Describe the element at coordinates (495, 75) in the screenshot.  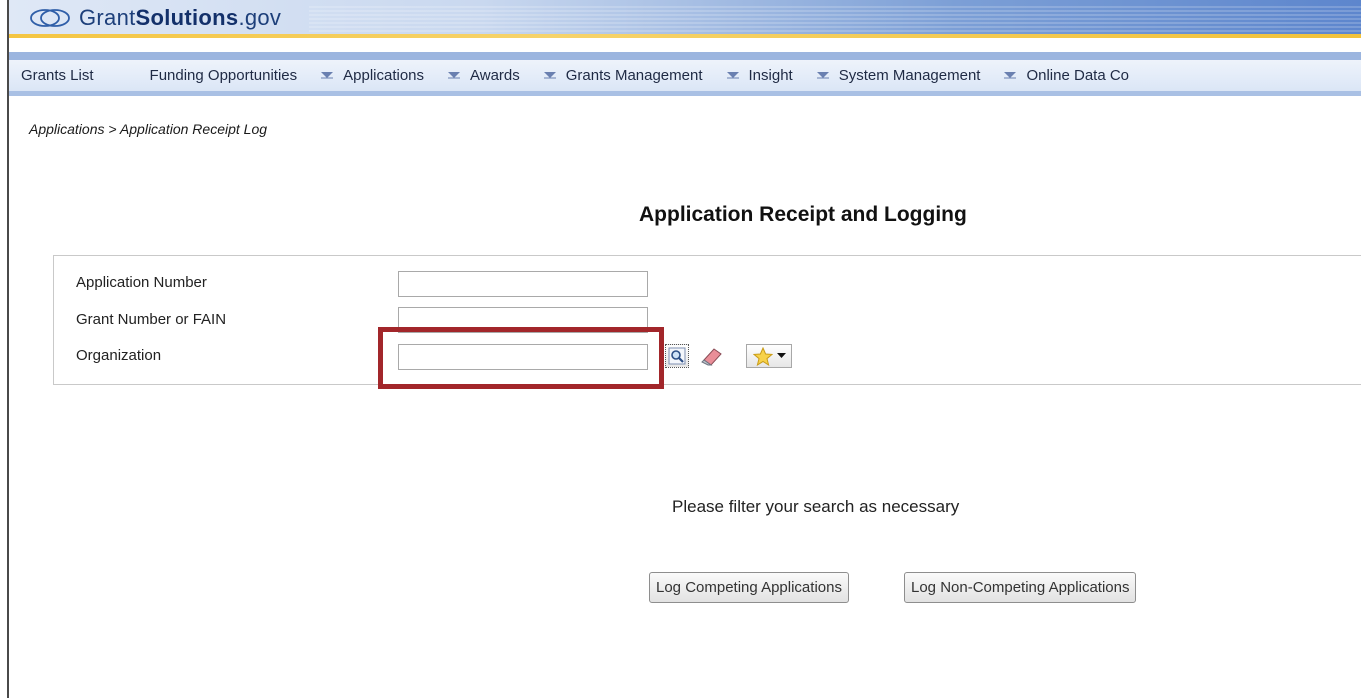
I see `menu-item-label: Awards` at that location.